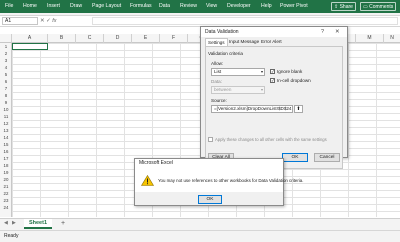 This screenshot has width=400, height=242. I want to click on alert-title: Microsoft Excel, so click(209, 163).